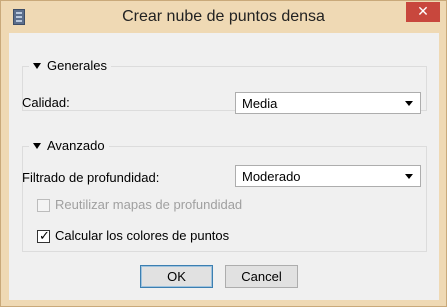 This screenshot has height=307, width=447. I want to click on quality-select: Media, so click(328, 103).